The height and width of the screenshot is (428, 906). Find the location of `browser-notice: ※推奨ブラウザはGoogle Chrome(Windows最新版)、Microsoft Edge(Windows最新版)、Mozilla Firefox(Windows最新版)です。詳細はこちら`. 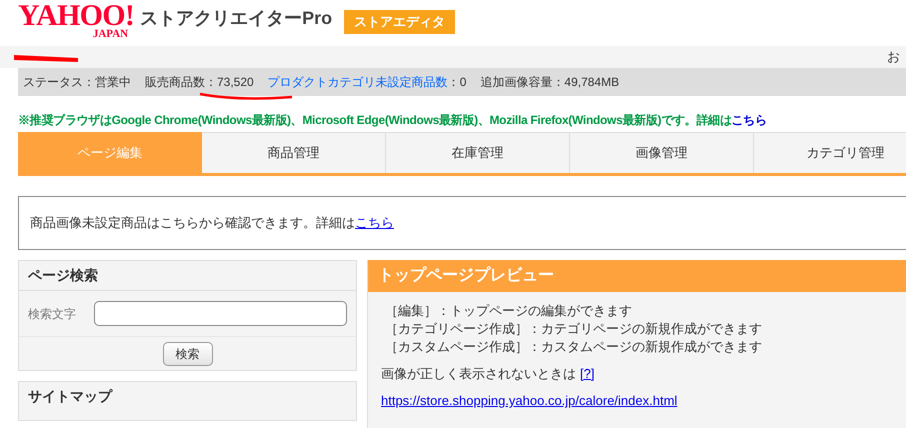

browser-notice: ※推奨ブラウザはGoogle Chrome(Windows最新版)、Microsoft Edge(Windows最新版)、Mozilla Firefox(Windows最新版)です。詳細はこちら is located at coordinates (392, 120).